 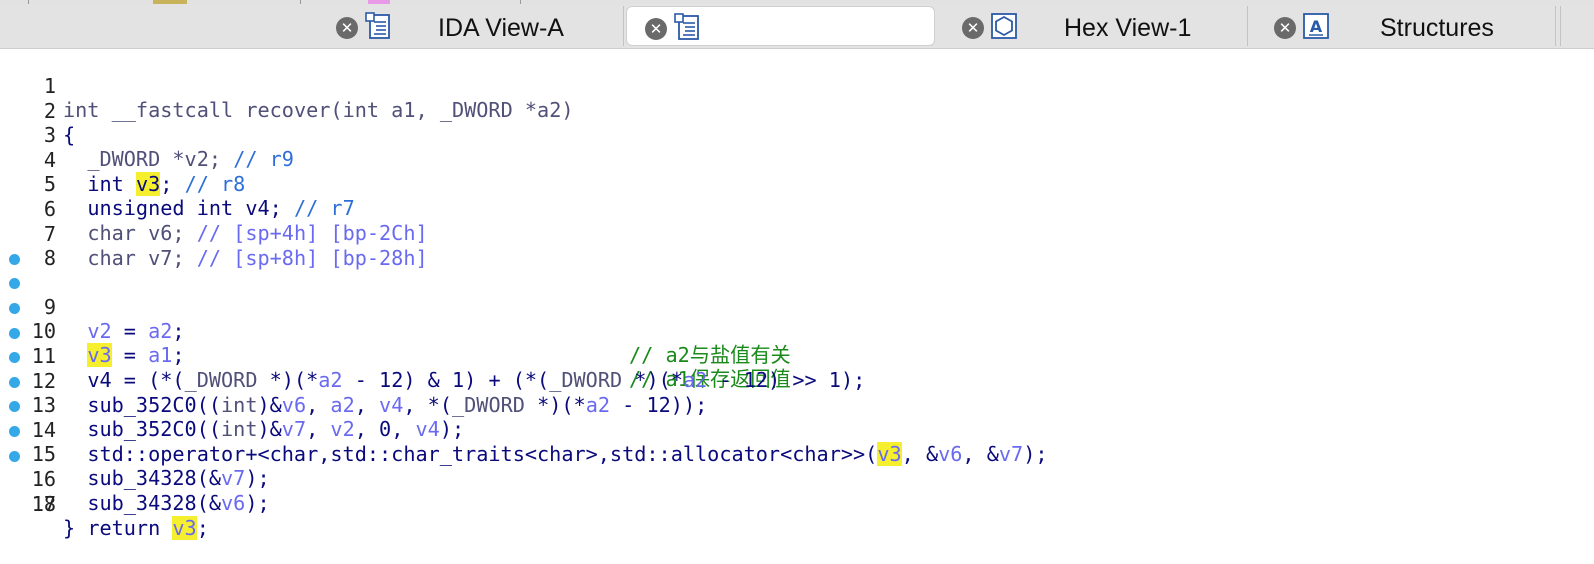 What do you see at coordinates (377, 25) in the screenshot?
I see `disassembly-view-icon` at bounding box center [377, 25].